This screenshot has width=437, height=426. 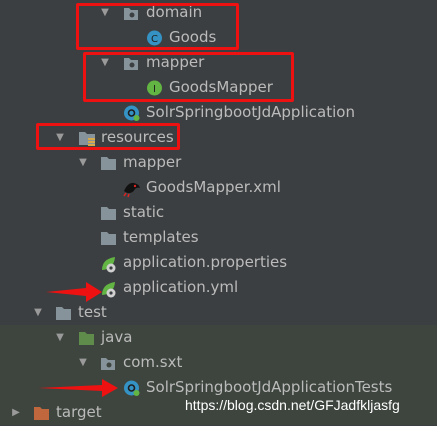 I want to click on tree-row-application-properties: application.properties, so click(x=218, y=262).